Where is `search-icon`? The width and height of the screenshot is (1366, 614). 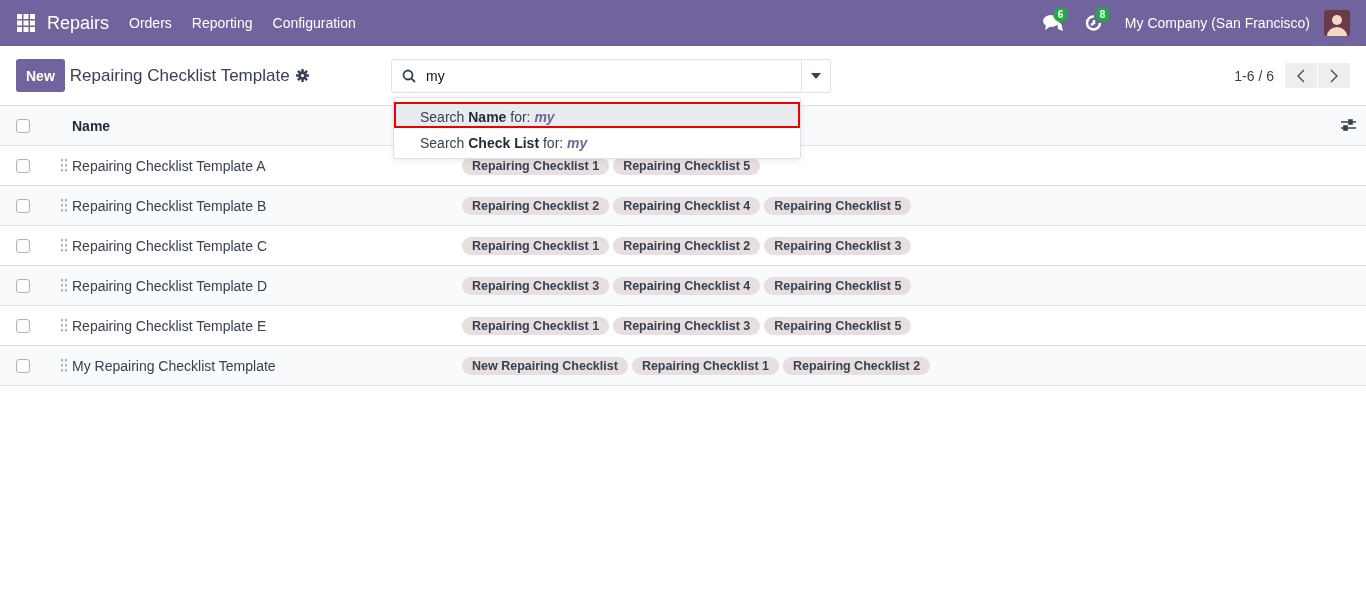
search-icon is located at coordinates (409, 75).